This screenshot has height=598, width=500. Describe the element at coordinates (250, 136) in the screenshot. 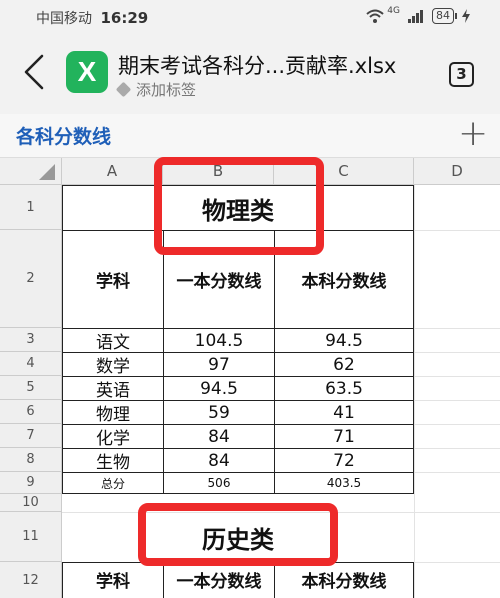

I see `sheet-tab-bar: 各科分数线 +` at that location.